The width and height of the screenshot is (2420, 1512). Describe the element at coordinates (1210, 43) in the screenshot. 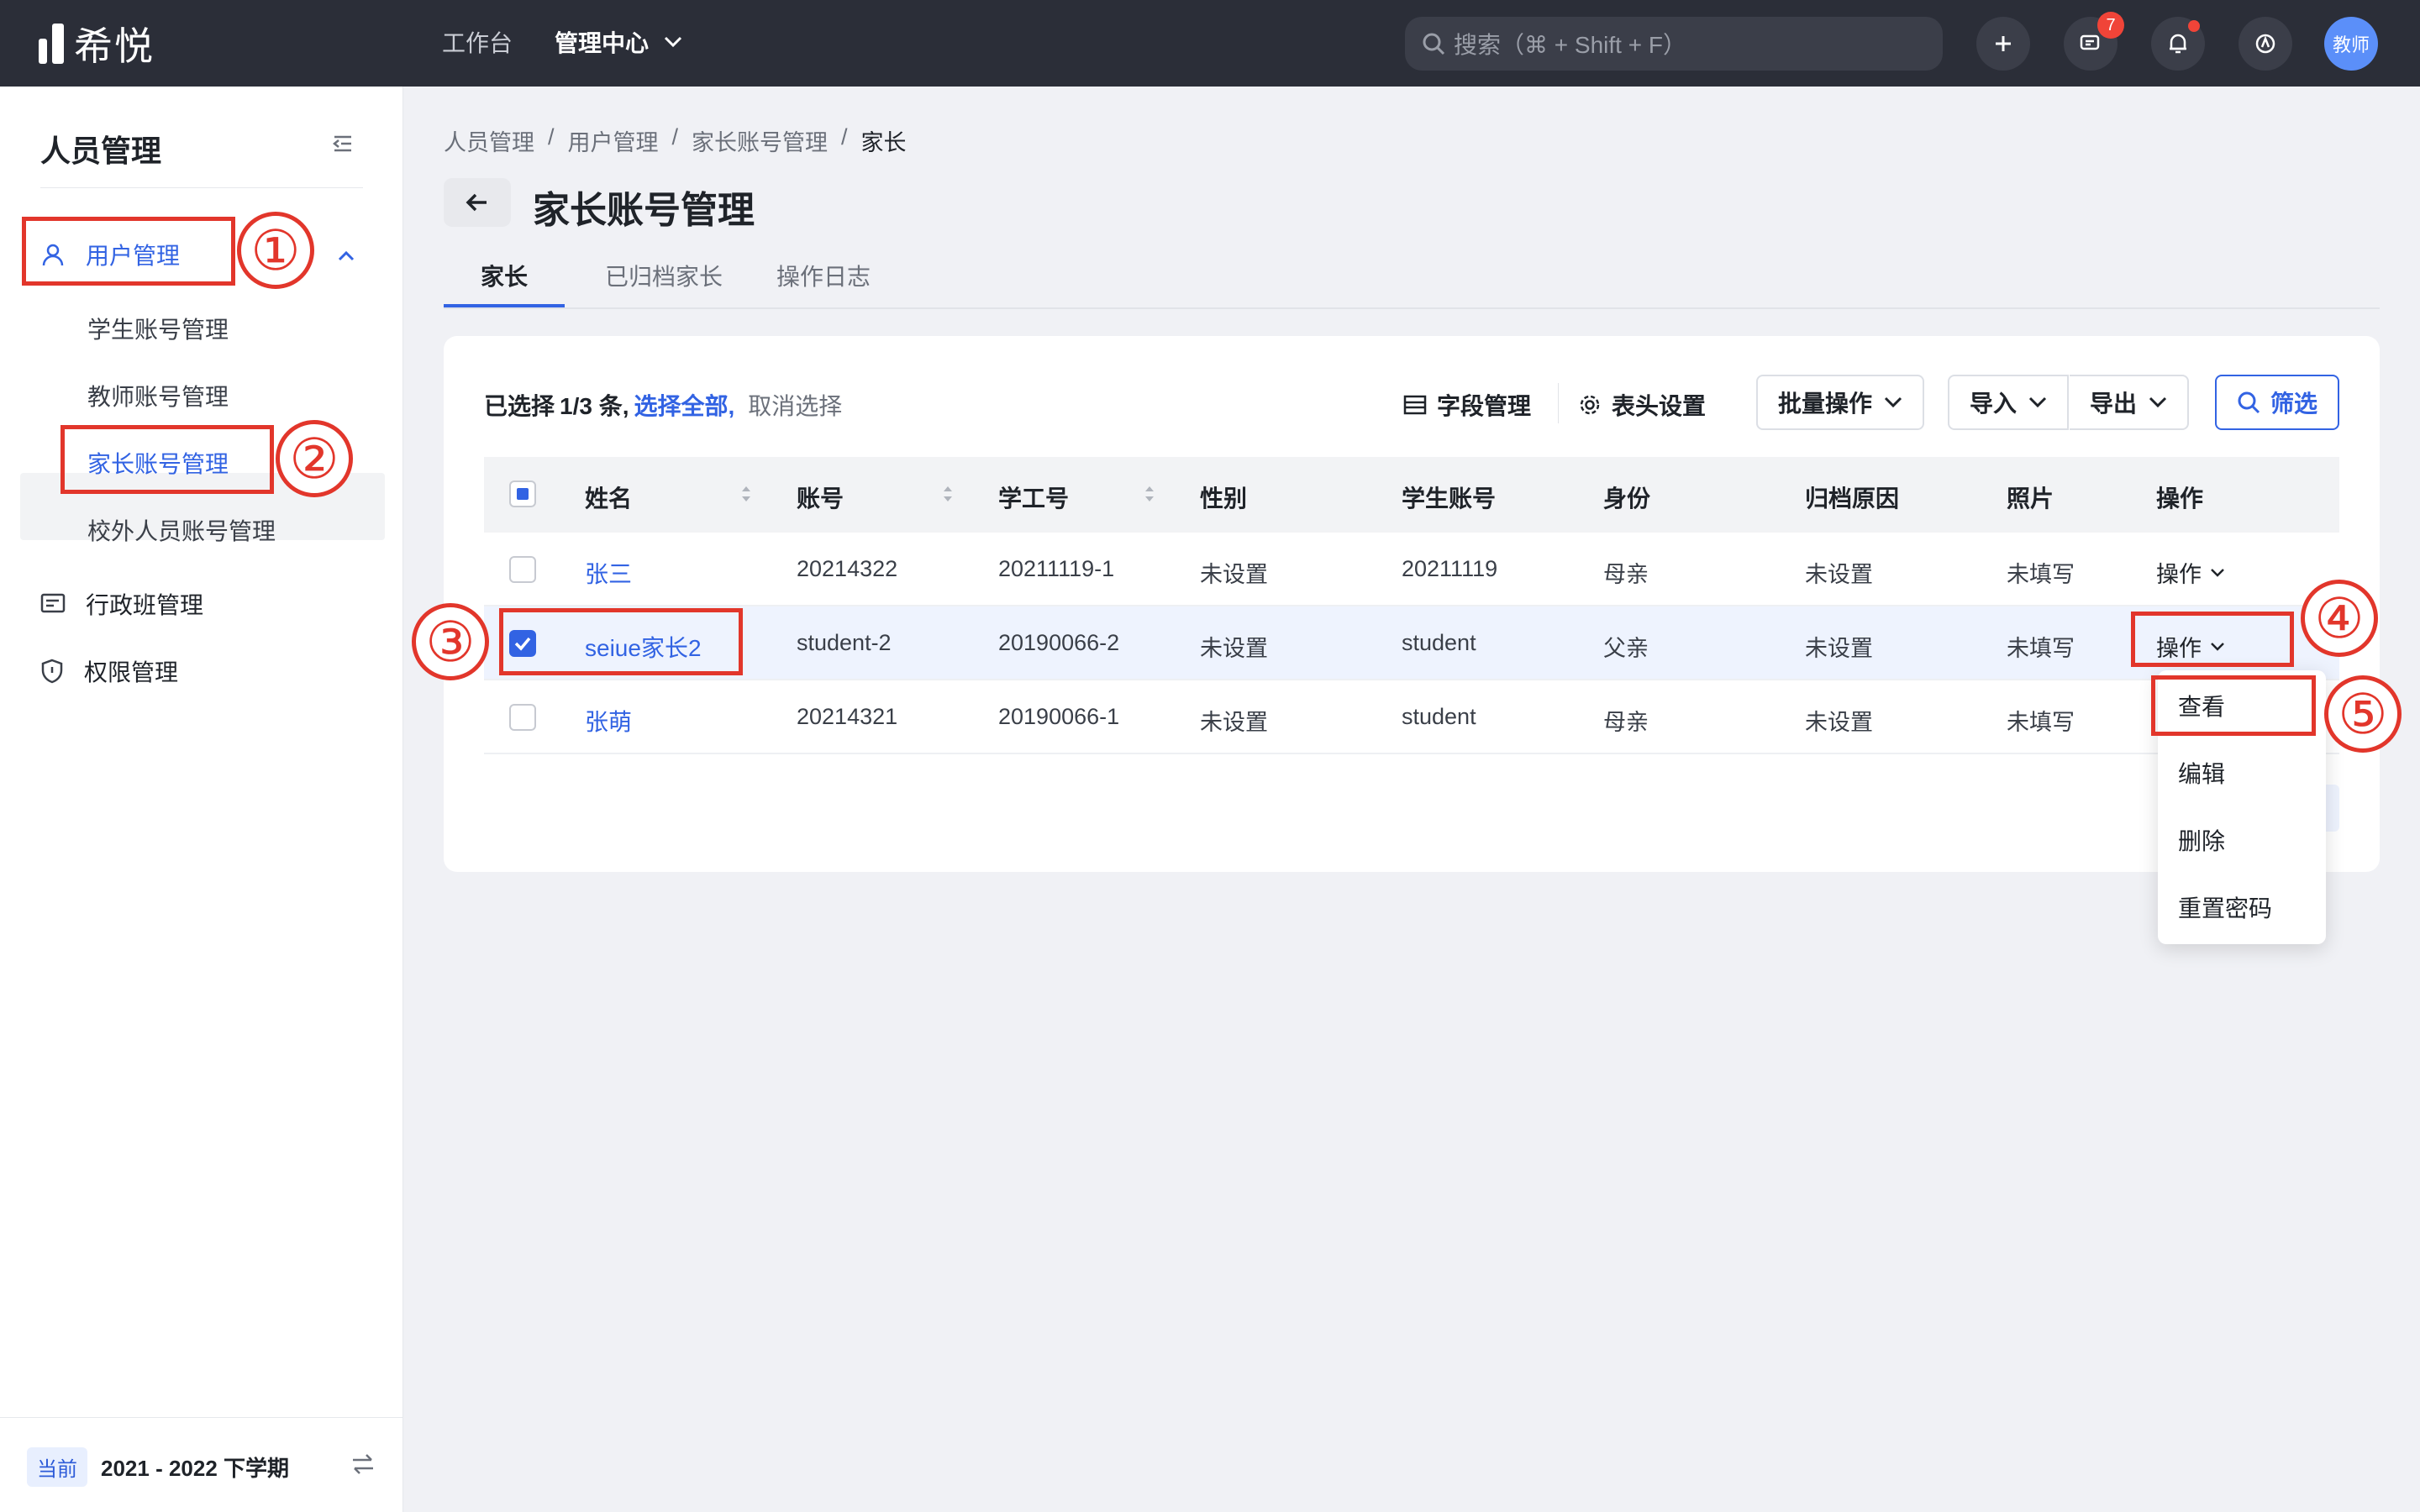

I see `top-bar: 希悦 工作台 管理中心 搜索（⌘ + Shift + F） 7 教师` at that location.